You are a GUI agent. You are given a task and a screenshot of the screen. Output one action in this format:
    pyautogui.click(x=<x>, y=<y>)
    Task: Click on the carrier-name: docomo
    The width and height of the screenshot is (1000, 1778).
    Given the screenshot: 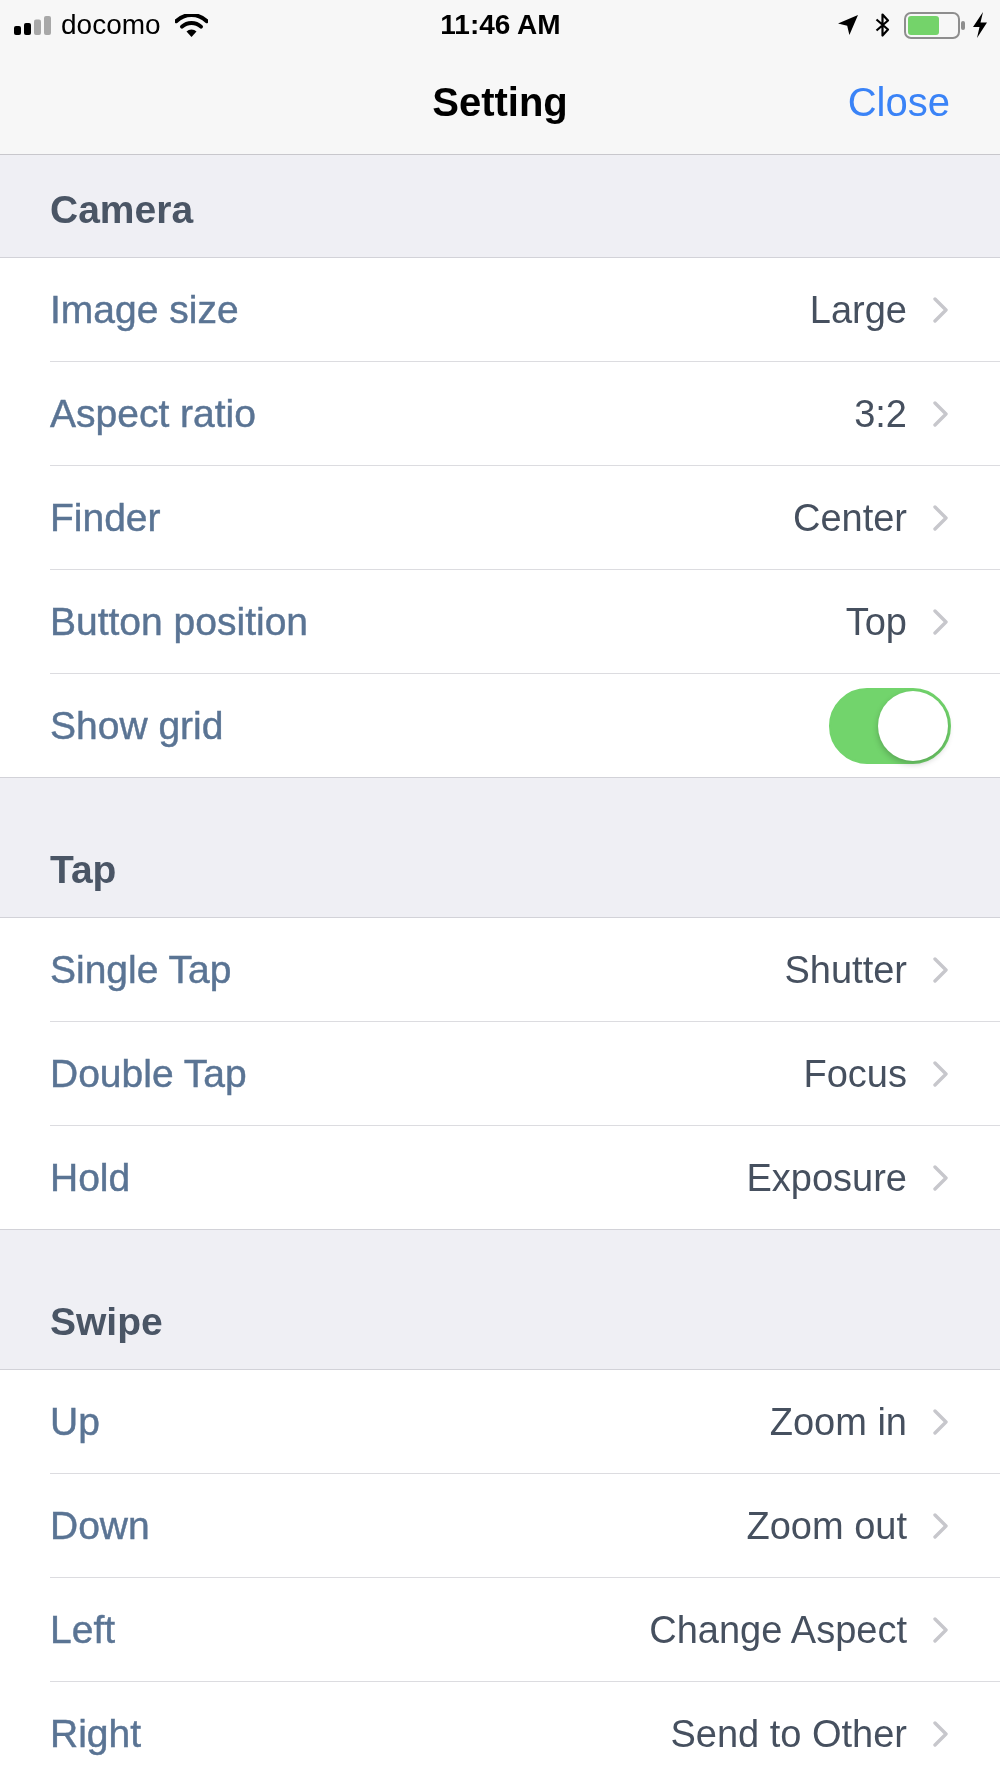 What is the action you would take?
    pyautogui.click(x=111, y=25)
    